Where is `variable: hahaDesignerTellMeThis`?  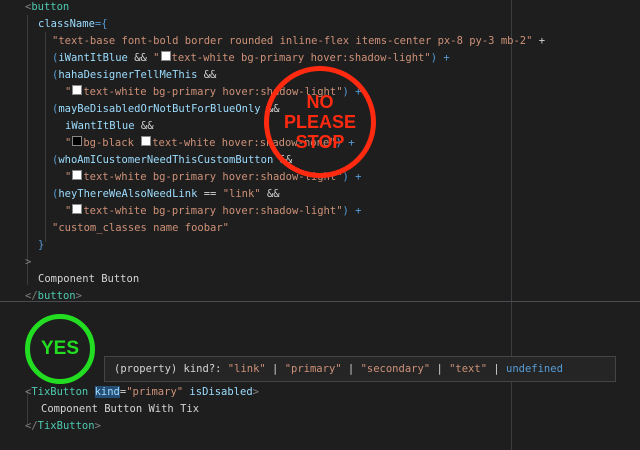
variable: hahaDesignerTellMeThis is located at coordinates (128, 75).